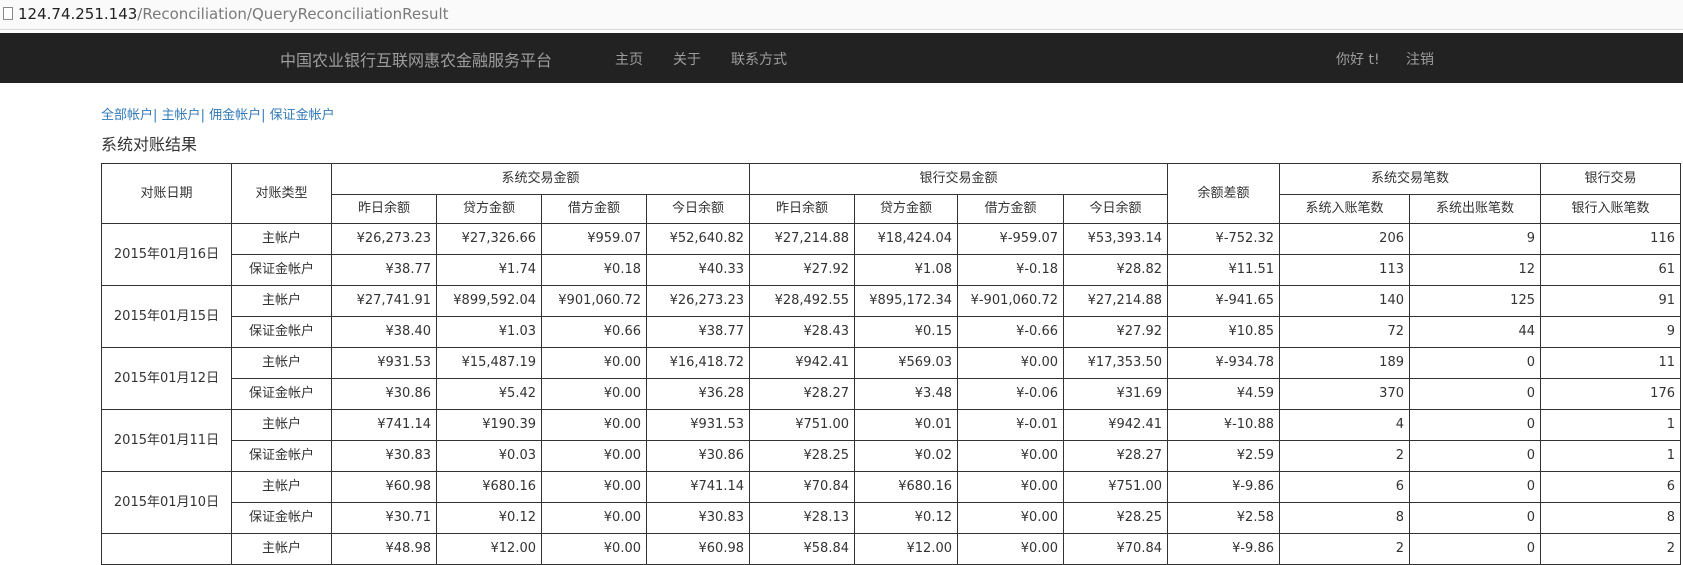 The image size is (1683, 565). I want to click on value-cell: ¥-0.66, so click(1010, 332).